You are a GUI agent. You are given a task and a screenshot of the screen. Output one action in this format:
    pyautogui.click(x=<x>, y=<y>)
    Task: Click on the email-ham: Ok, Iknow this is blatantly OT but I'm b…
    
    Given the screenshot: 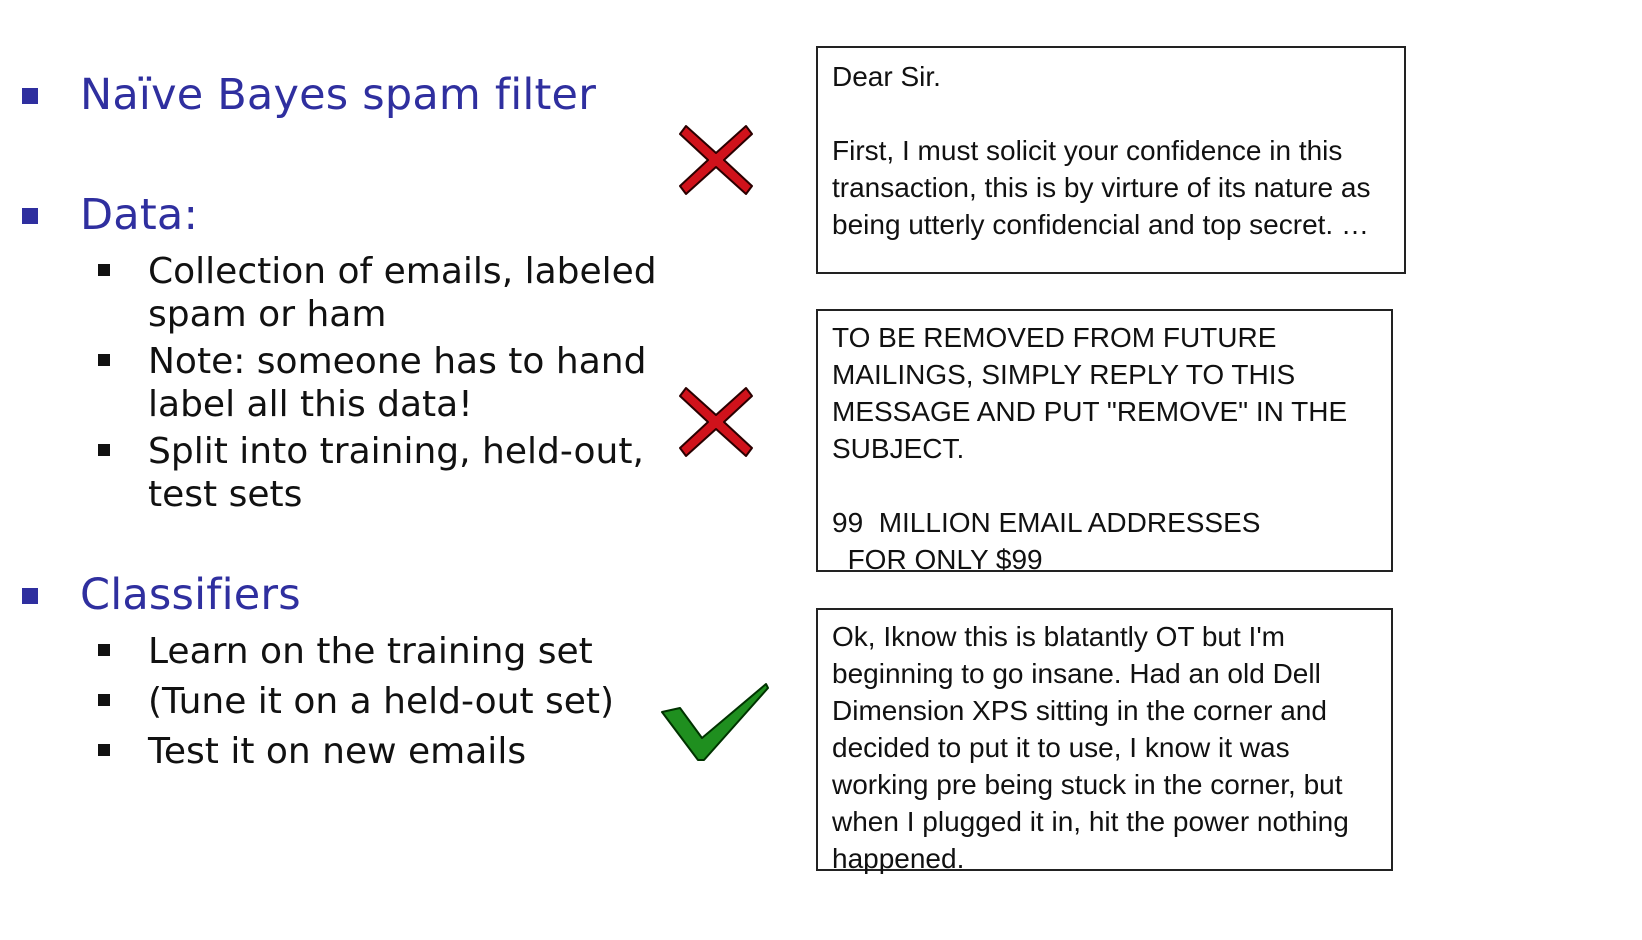 What is the action you would take?
    pyautogui.click(x=1104, y=741)
    